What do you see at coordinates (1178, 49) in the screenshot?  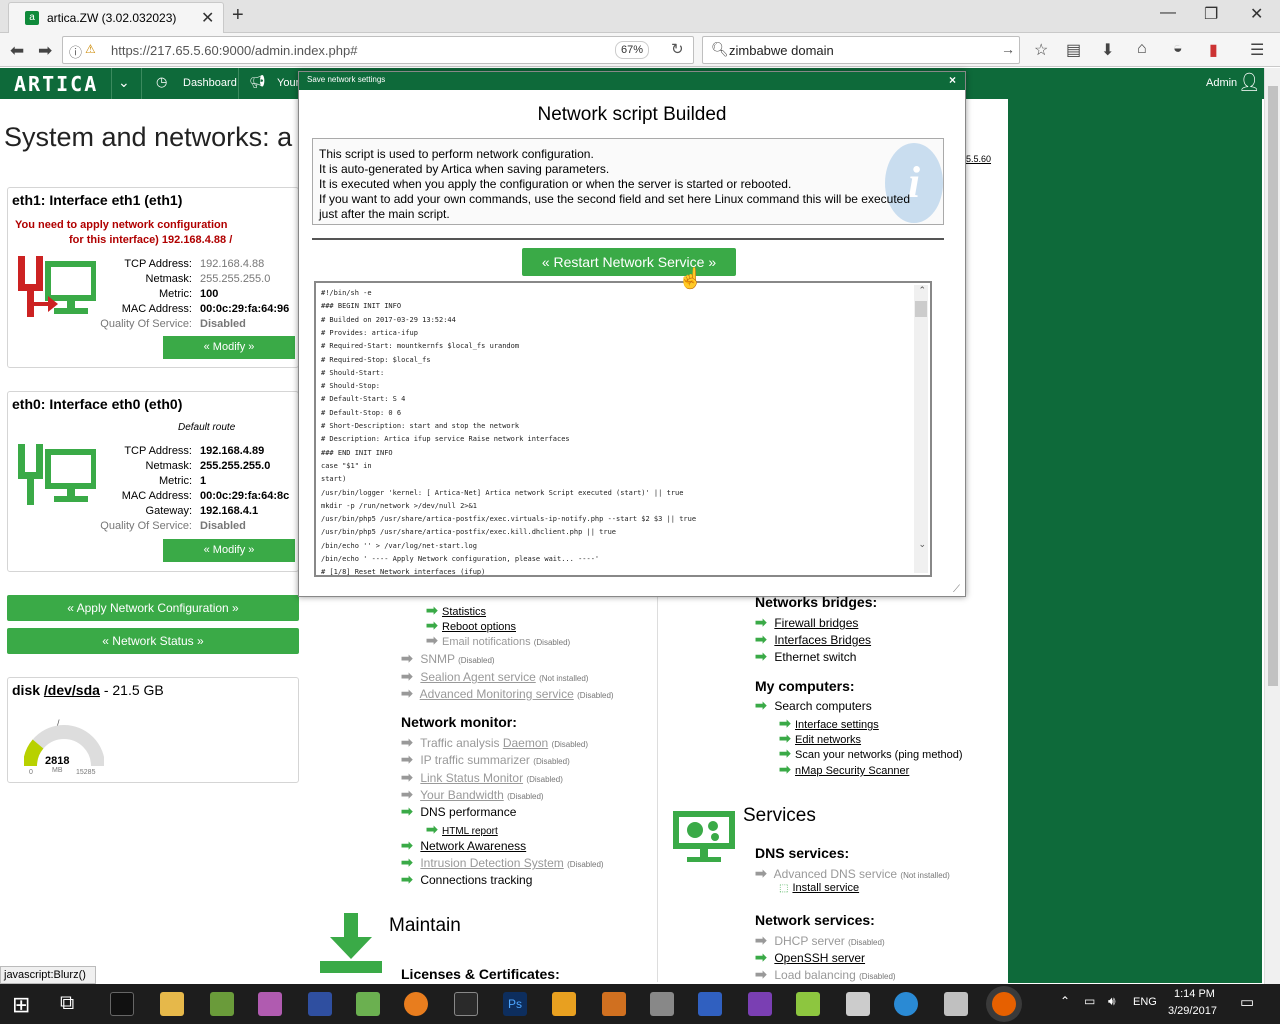 I see `pocket-icon: ◒` at bounding box center [1178, 49].